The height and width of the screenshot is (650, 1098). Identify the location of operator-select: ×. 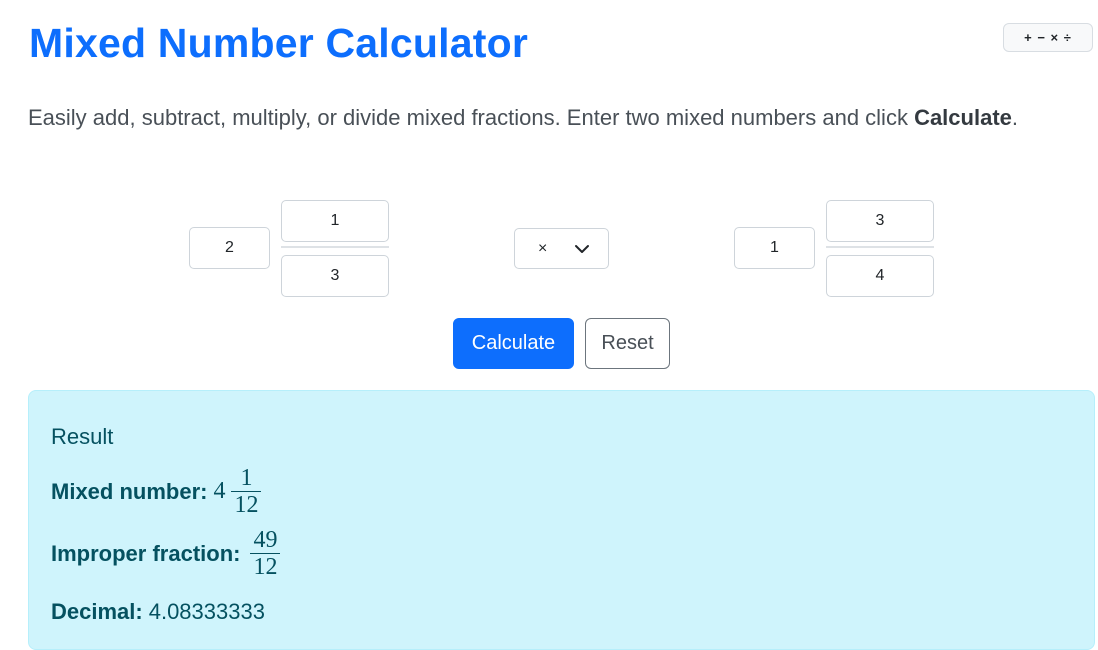
(561, 248).